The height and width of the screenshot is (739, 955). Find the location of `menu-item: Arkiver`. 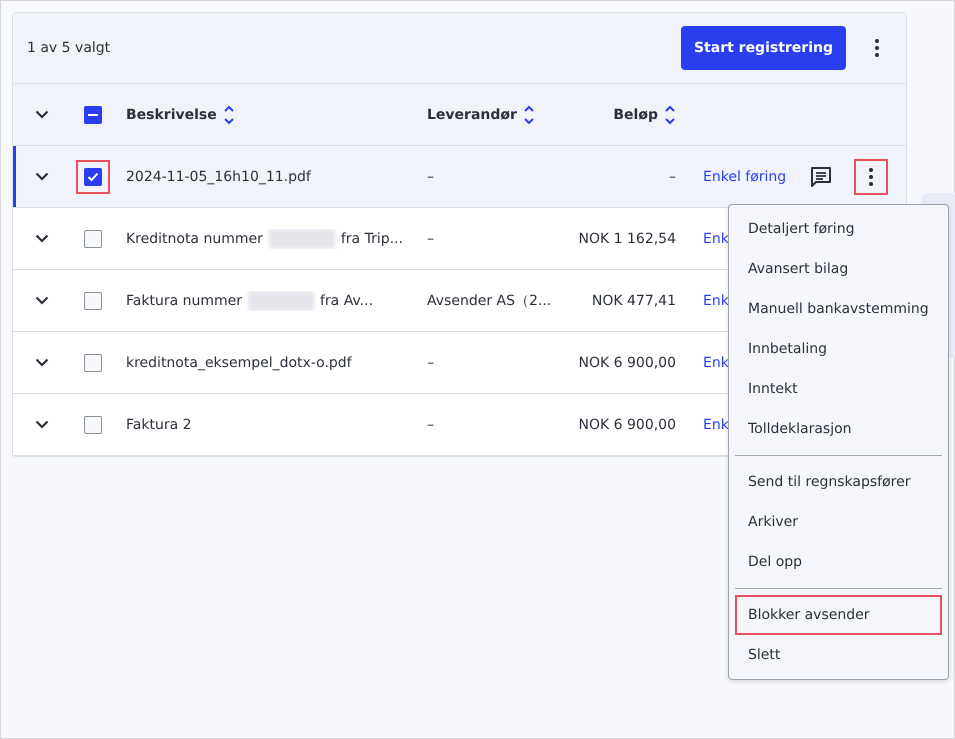

menu-item: Arkiver is located at coordinates (838, 522).